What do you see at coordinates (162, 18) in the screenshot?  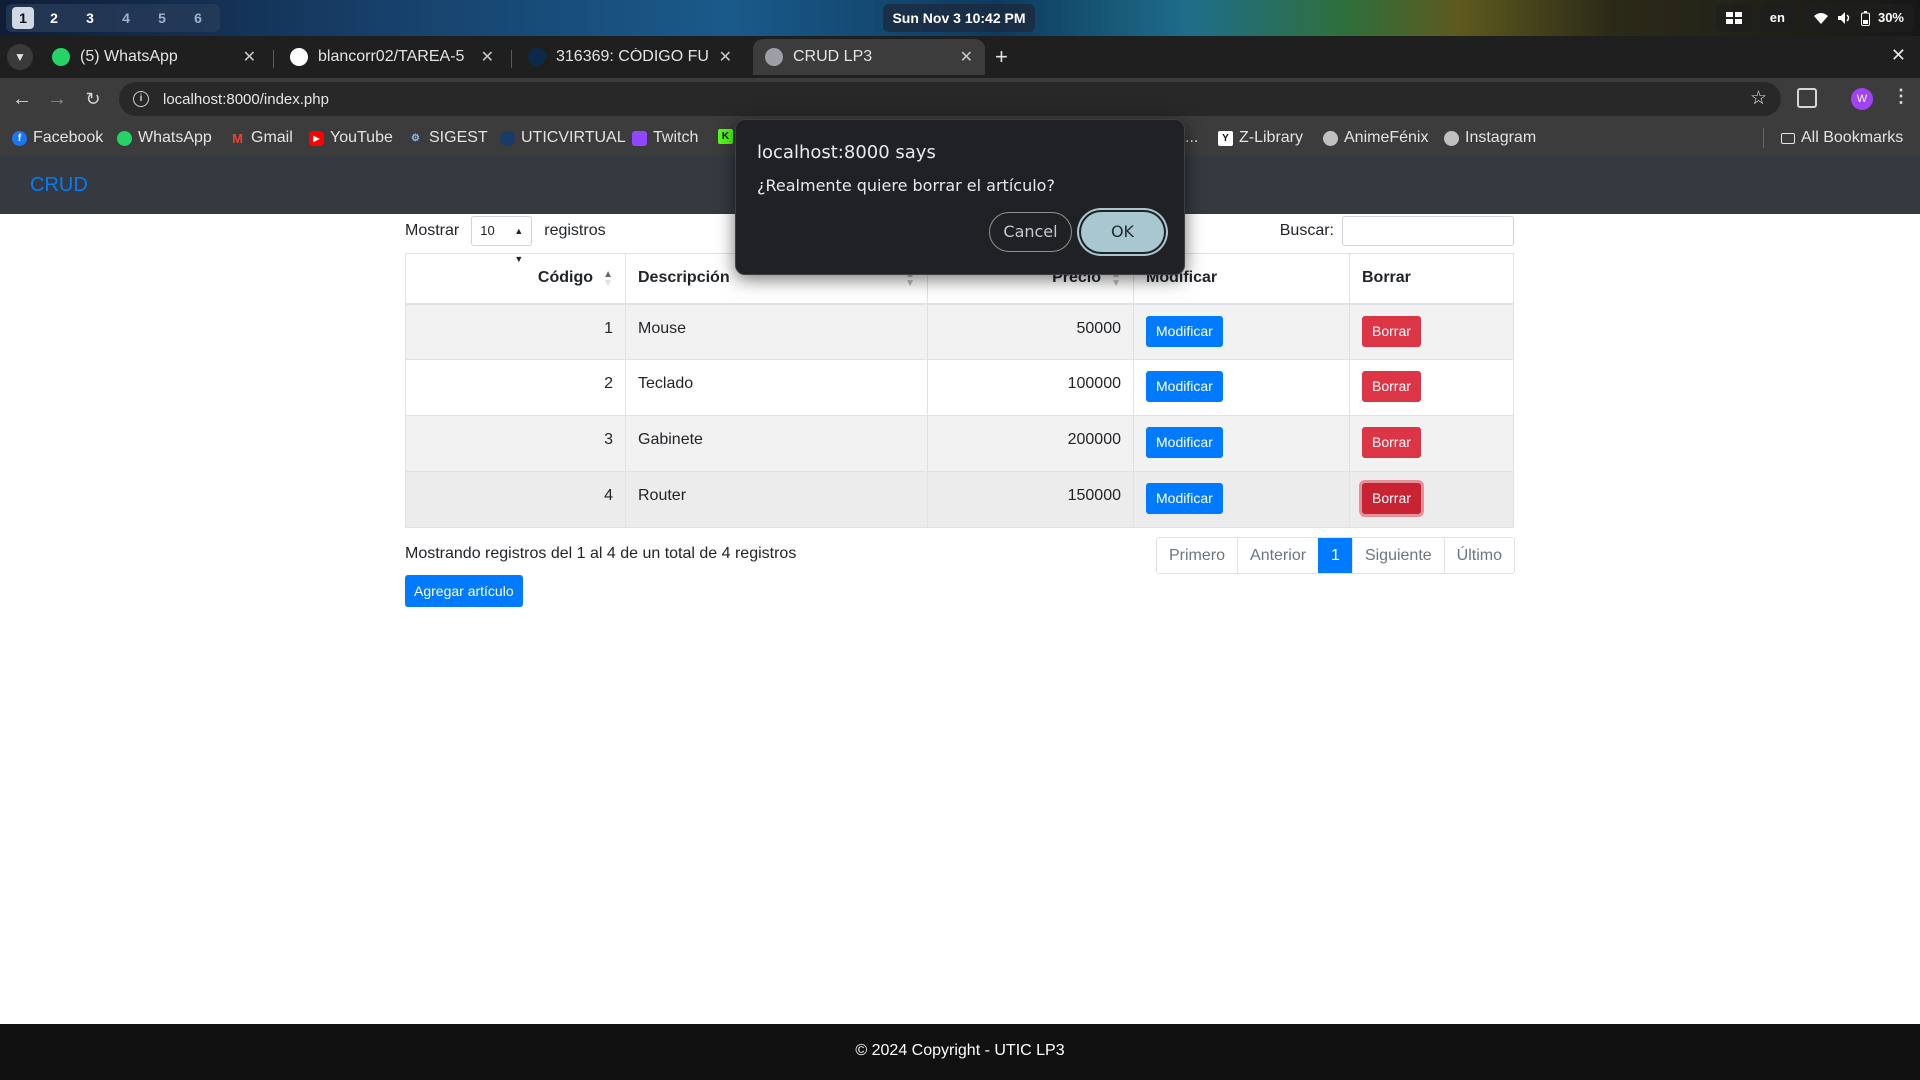 I see `workspace-5: 5` at bounding box center [162, 18].